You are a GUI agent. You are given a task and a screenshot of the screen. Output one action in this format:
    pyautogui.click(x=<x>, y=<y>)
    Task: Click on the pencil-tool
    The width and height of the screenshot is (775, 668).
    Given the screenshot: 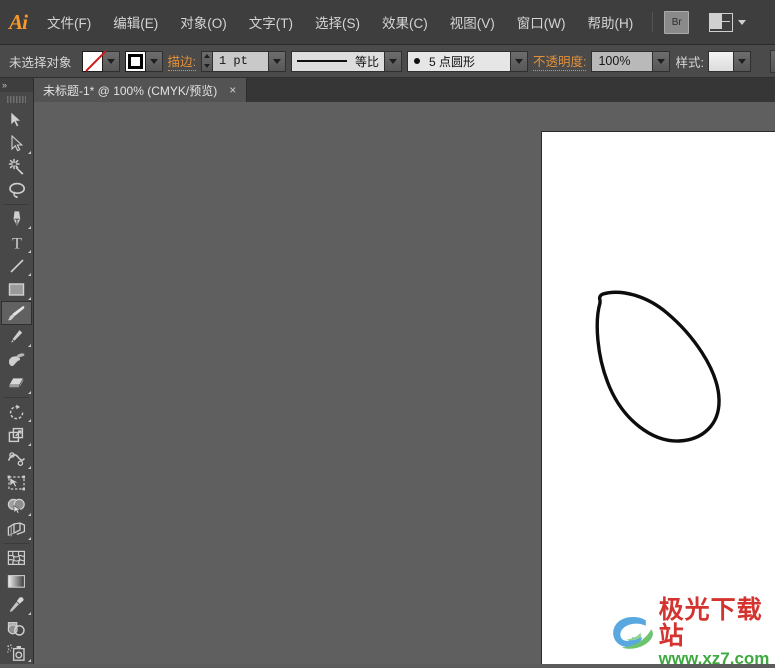 What is the action you would take?
    pyautogui.click(x=16, y=337)
    